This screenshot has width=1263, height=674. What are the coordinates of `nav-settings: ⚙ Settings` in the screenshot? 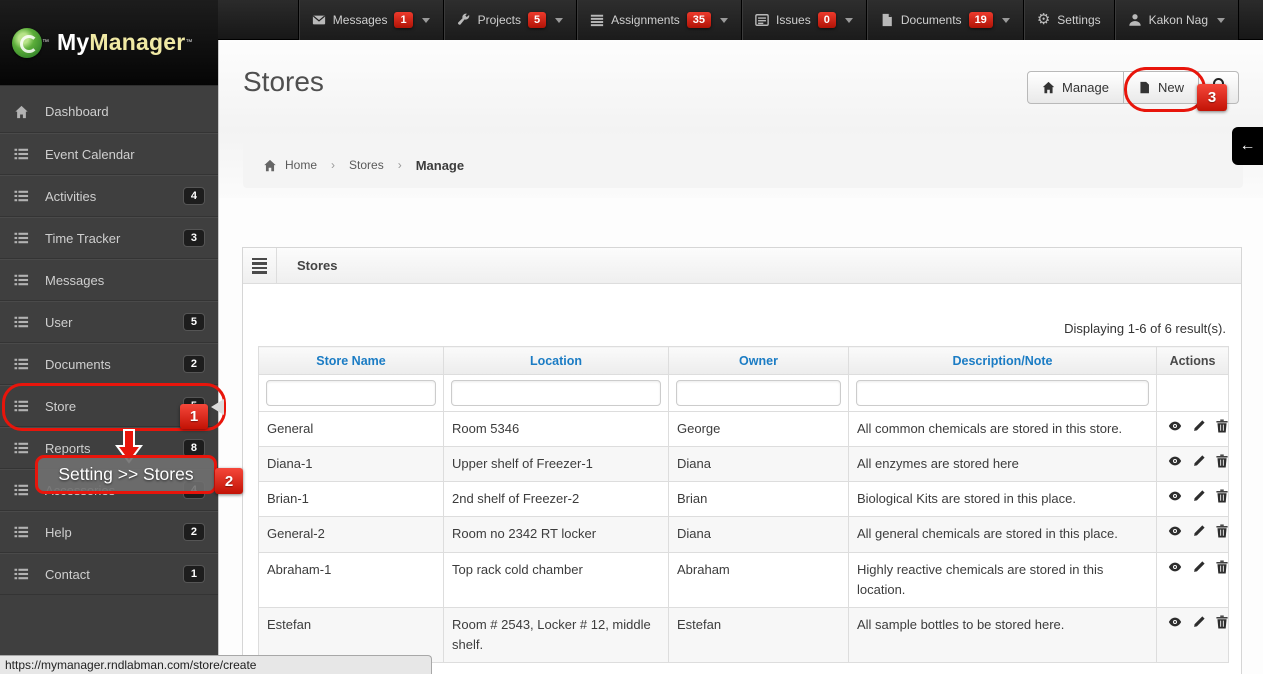 It's located at (1068, 20).